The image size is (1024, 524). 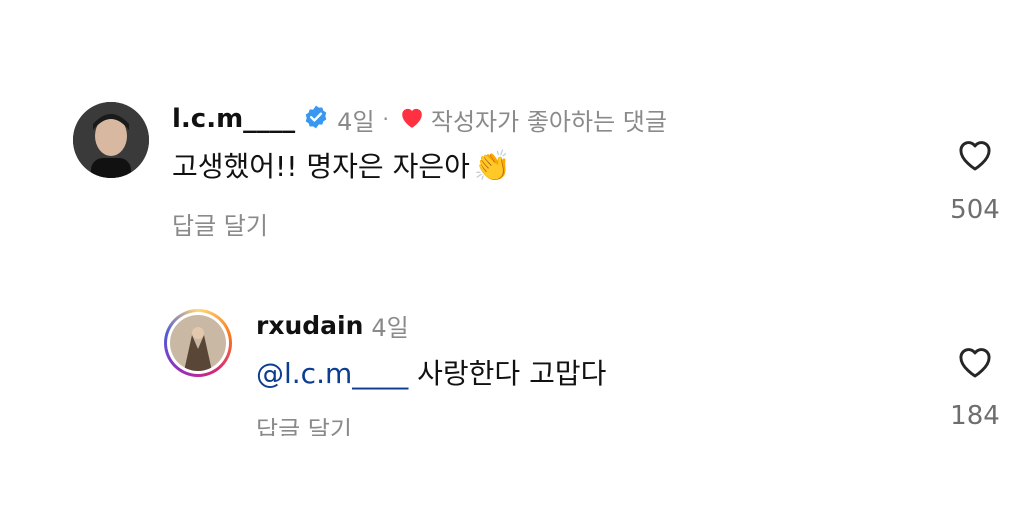 I want to click on mention-link: @l.c.m____, so click(x=332, y=373).